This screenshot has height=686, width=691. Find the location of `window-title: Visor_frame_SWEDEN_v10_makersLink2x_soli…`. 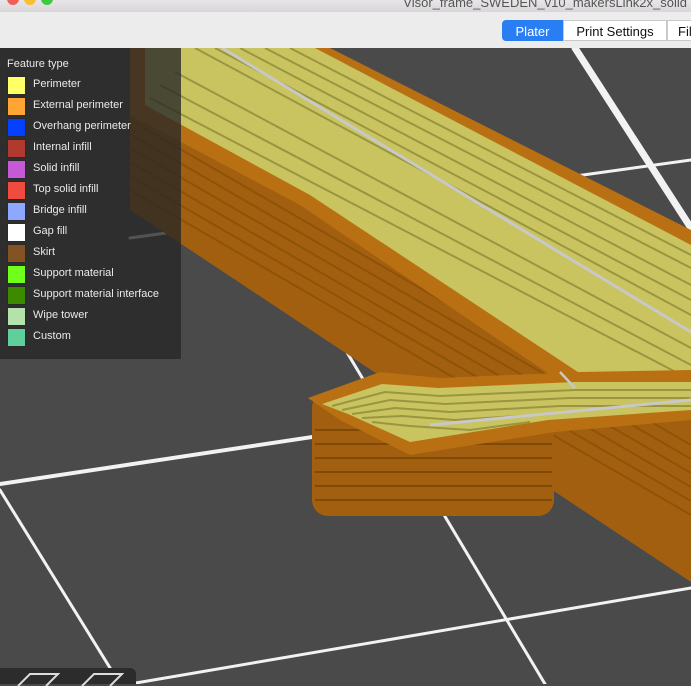

window-title: Visor_frame_SWEDEN_v10_makersLink2x_soli… is located at coordinates (545, 5).